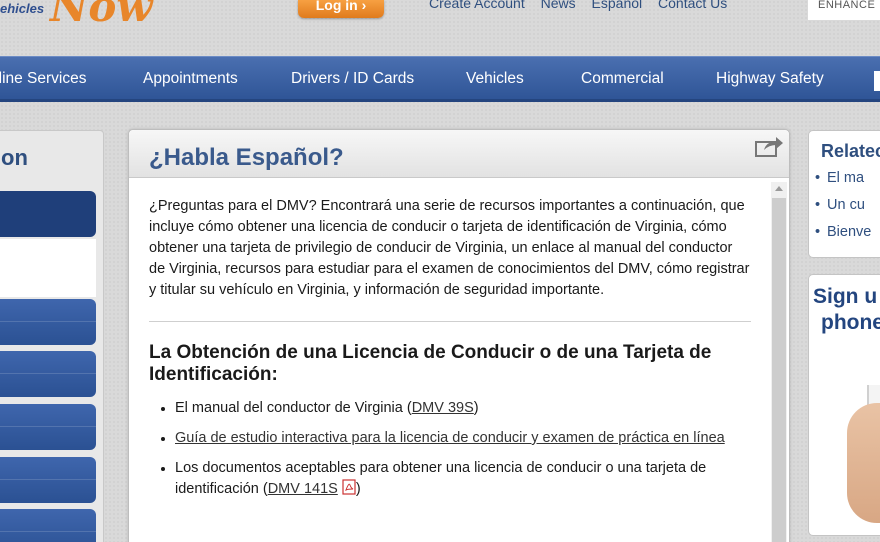  What do you see at coordinates (844, 194) in the screenshot?
I see `related-panel: Relatec El ma Un cu Bienve` at bounding box center [844, 194].